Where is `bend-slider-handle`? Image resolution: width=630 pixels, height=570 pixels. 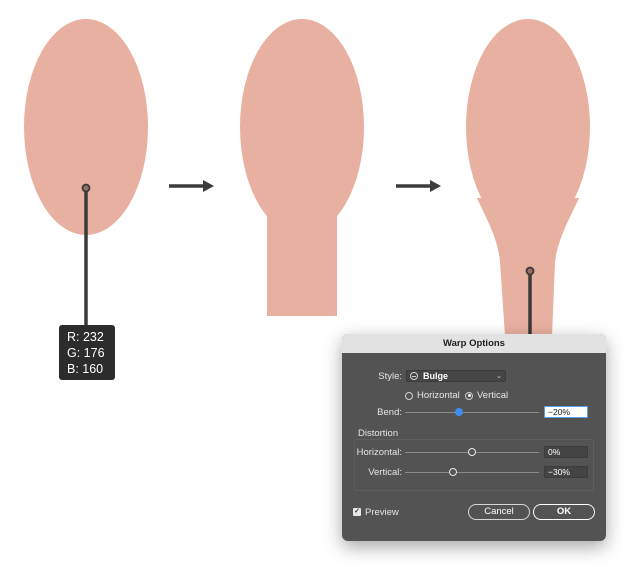
bend-slider-handle is located at coordinates (459, 412).